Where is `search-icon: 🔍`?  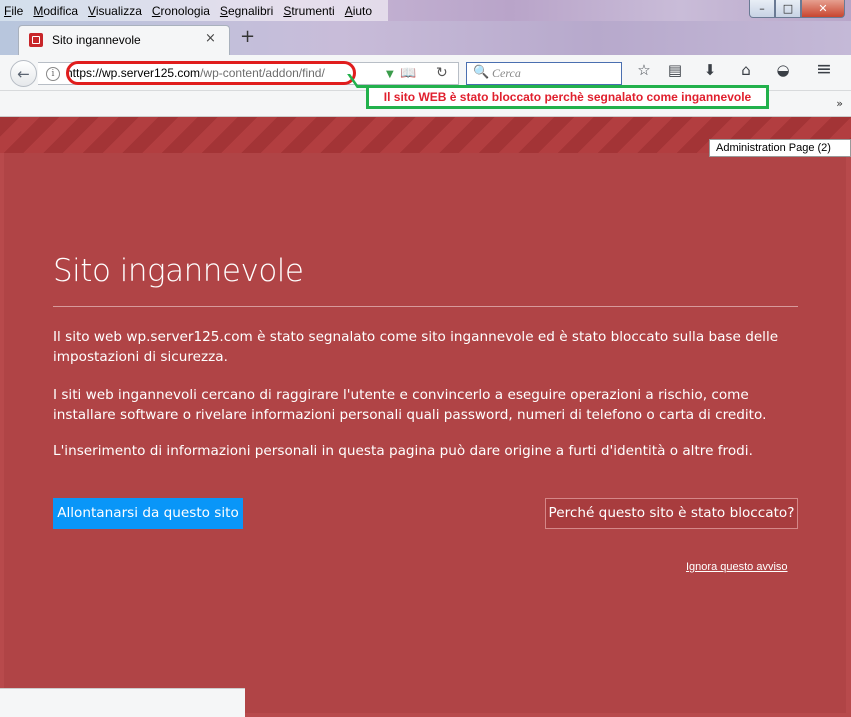
search-icon: 🔍 is located at coordinates (481, 72).